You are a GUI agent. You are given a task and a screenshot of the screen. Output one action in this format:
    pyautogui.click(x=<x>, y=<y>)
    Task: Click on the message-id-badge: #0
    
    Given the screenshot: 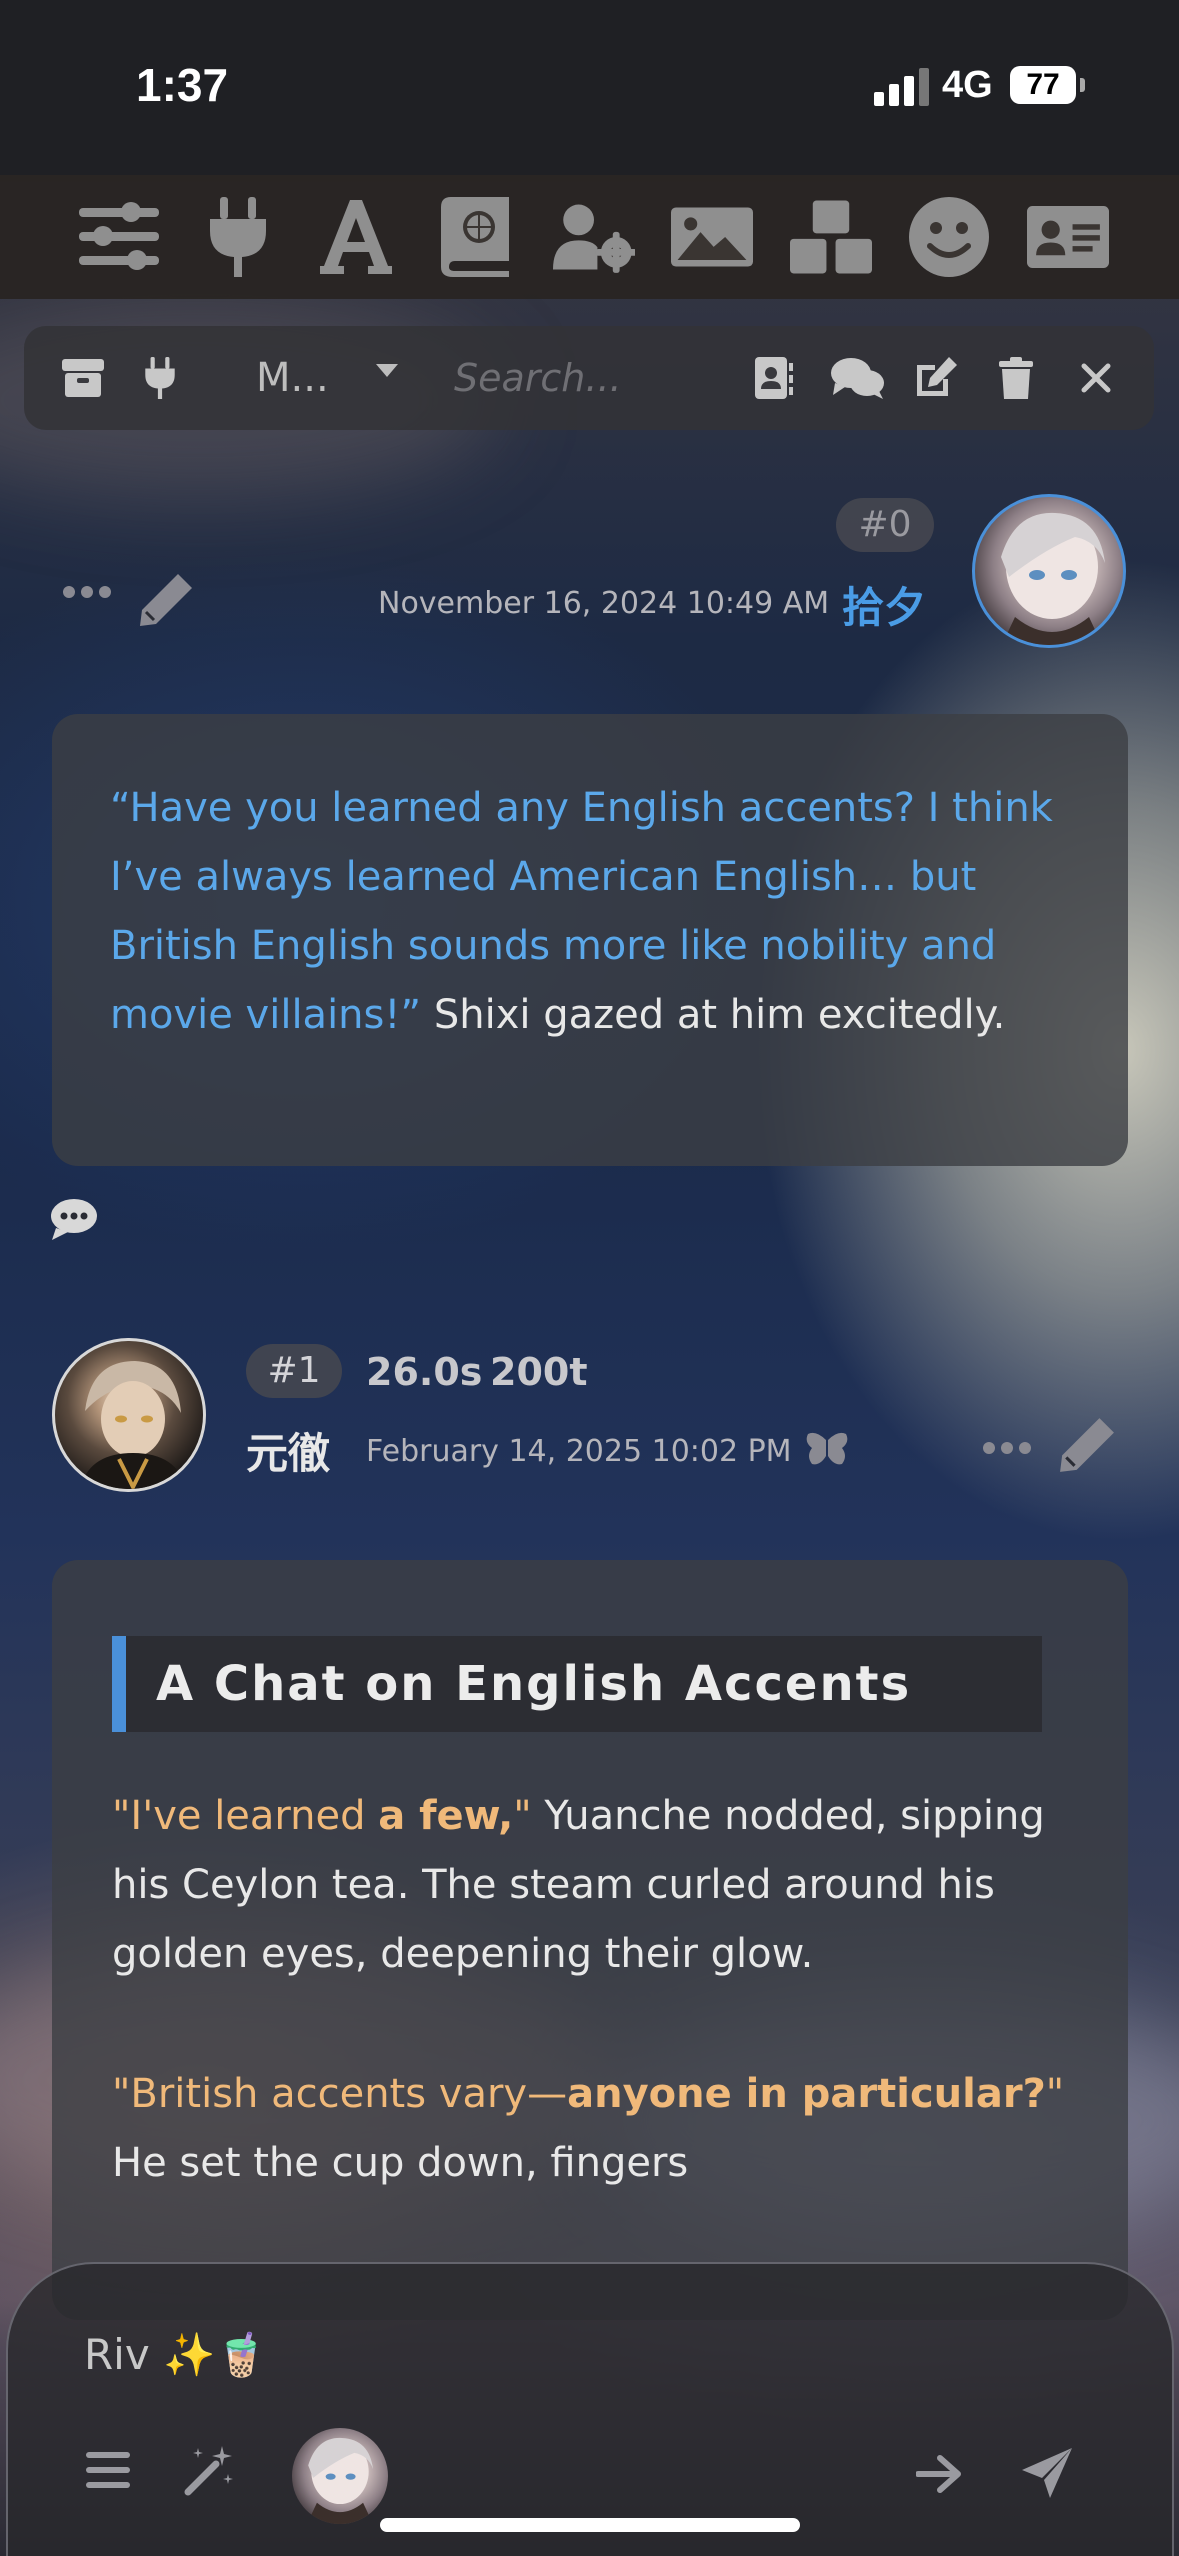 What is the action you would take?
    pyautogui.click(x=885, y=525)
    